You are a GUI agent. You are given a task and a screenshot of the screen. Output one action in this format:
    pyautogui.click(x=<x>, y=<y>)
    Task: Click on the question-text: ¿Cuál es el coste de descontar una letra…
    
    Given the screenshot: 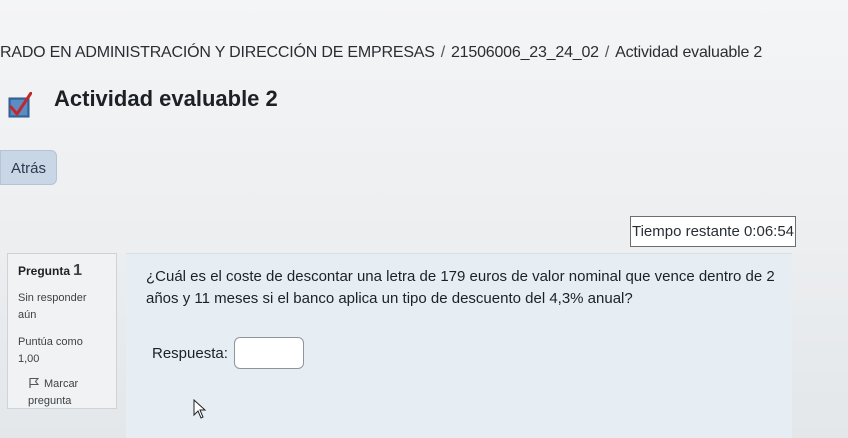 What is the action you would take?
    pyautogui.click(x=460, y=287)
    